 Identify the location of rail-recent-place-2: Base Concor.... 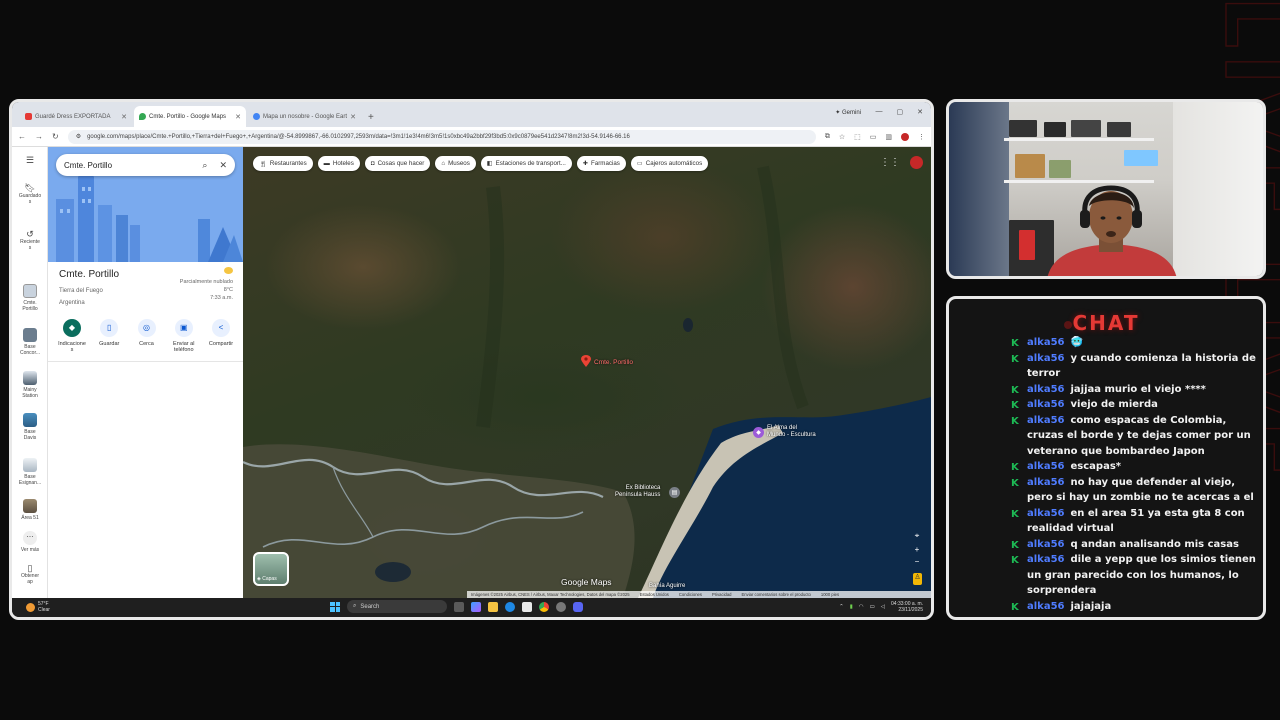
(30, 342).